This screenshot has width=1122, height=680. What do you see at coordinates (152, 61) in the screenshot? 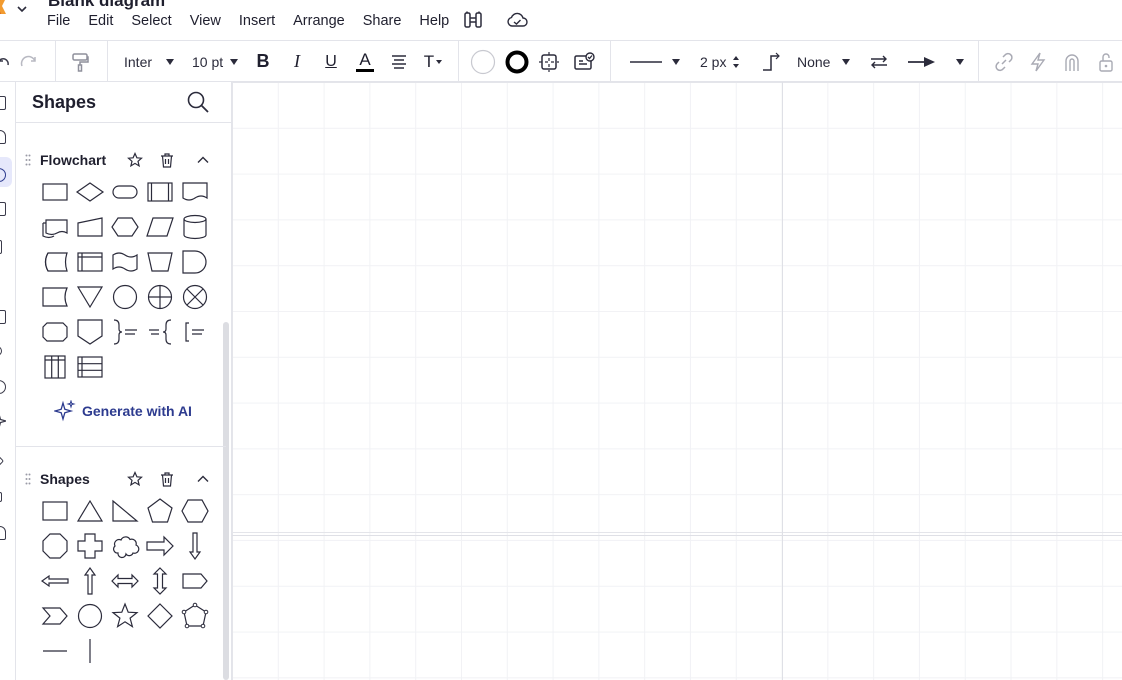
I see `font-family-select: Inter` at bounding box center [152, 61].